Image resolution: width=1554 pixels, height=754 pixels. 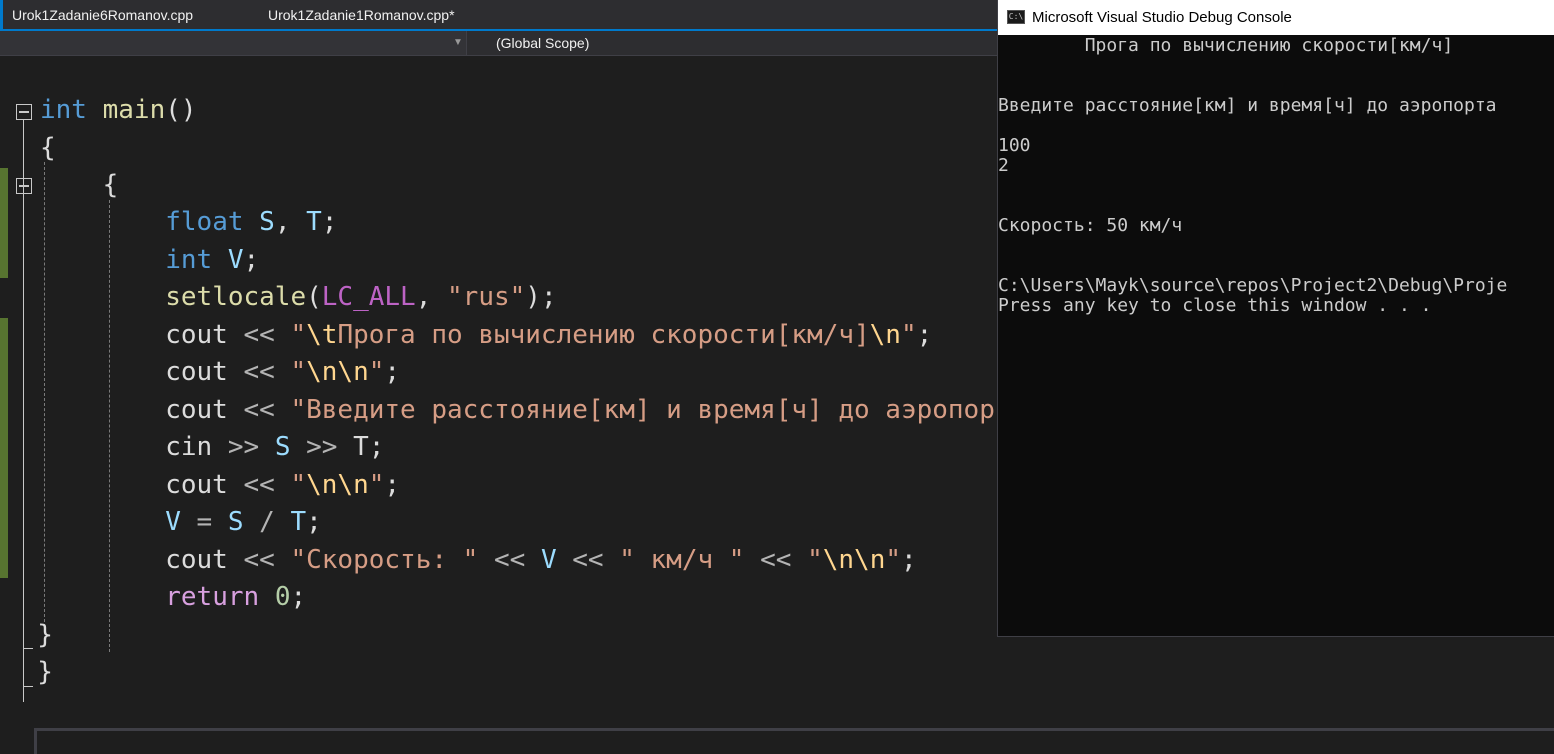 What do you see at coordinates (233, 43) in the screenshot?
I see `project-dropdown: ▼` at bounding box center [233, 43].